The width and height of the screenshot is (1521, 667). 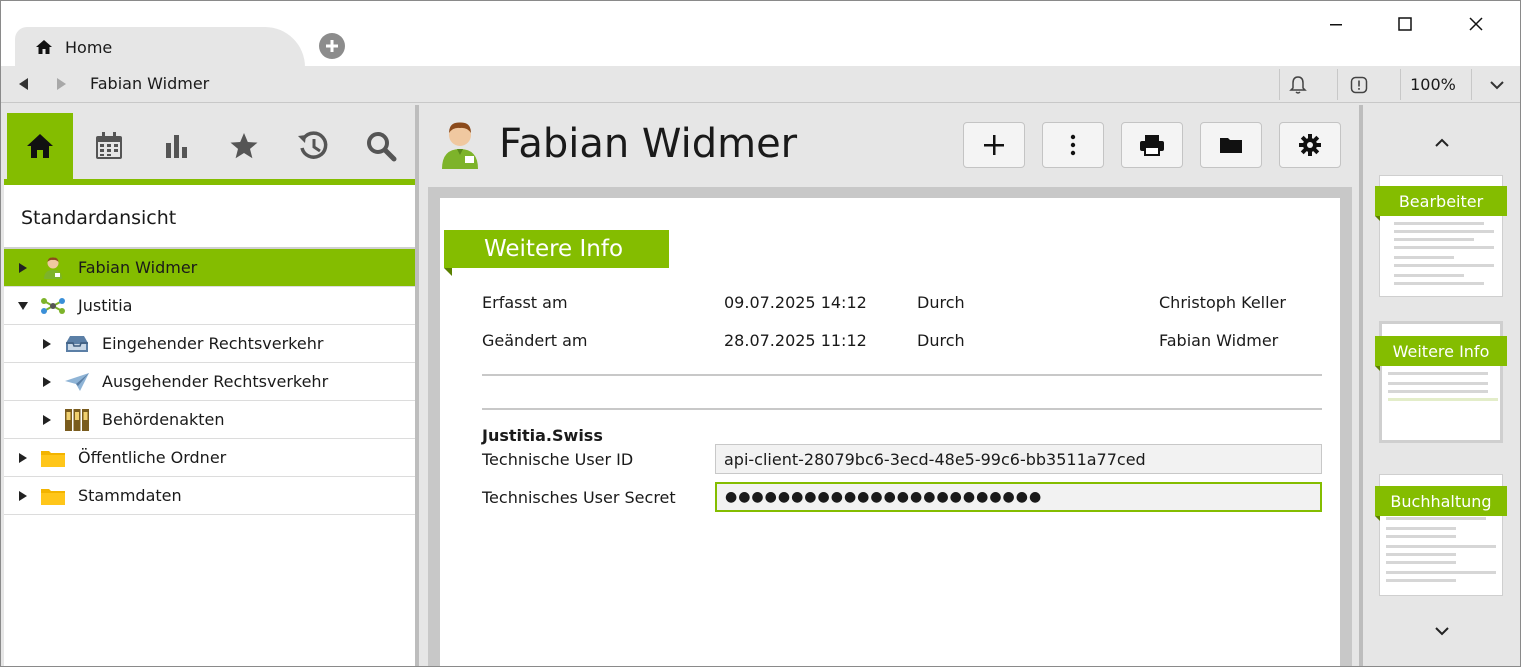 I want to click on modified-label: Geändert am, so click(x=535, y=340).